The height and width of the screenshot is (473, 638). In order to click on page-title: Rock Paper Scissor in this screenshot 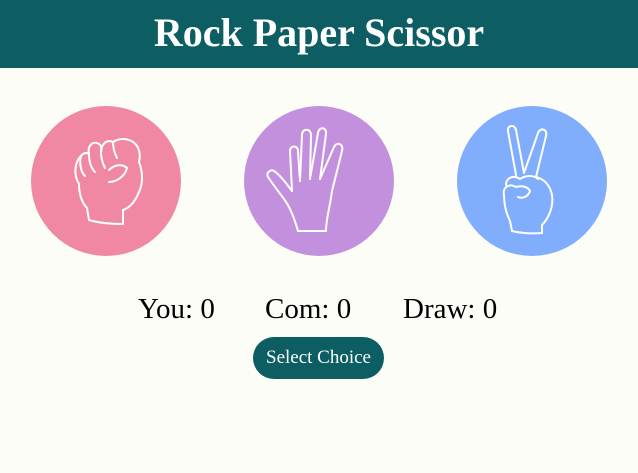, I will do `click(319, 32)`.